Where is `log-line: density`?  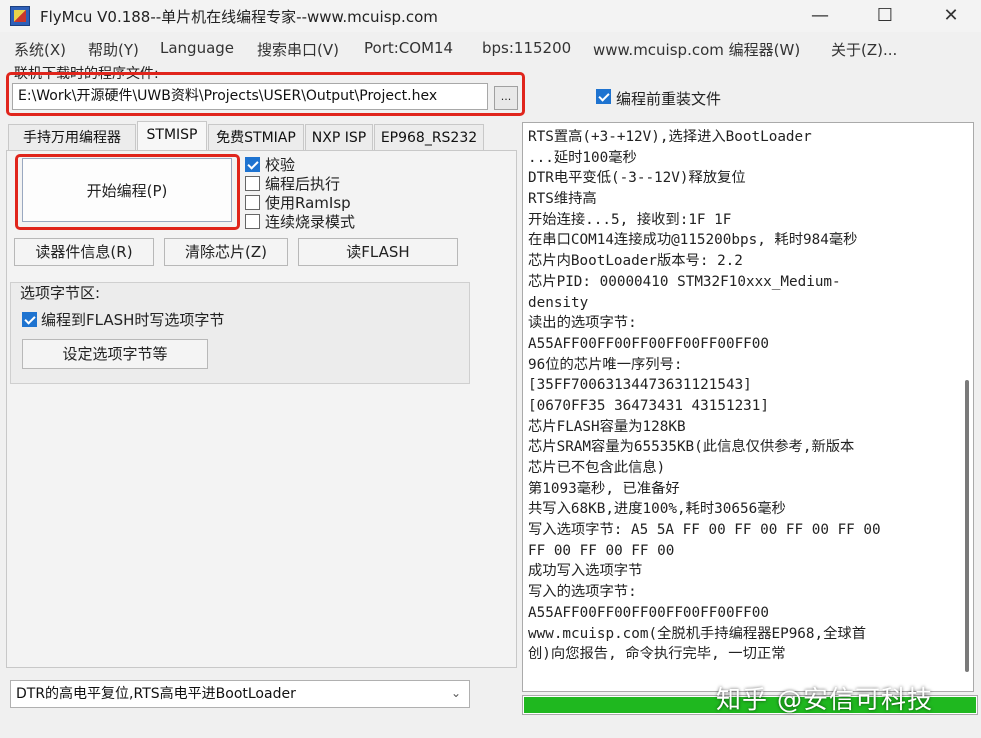
log-line: density is located at coordinates (558, 302).